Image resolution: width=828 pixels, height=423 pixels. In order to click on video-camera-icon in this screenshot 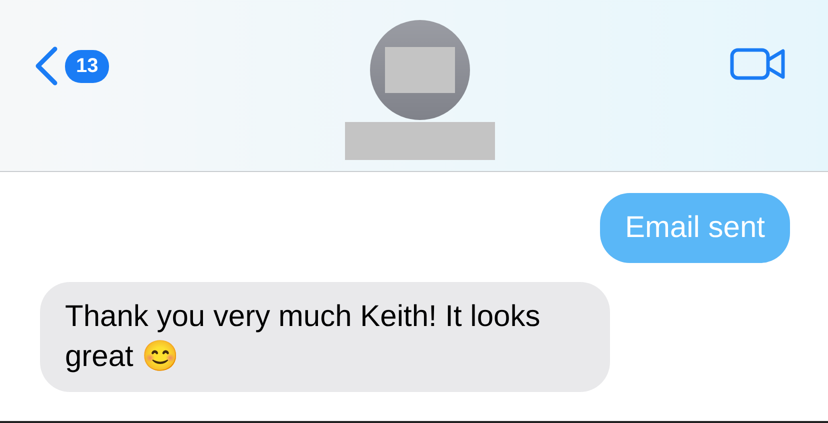, I will do `click(758, 64)`.